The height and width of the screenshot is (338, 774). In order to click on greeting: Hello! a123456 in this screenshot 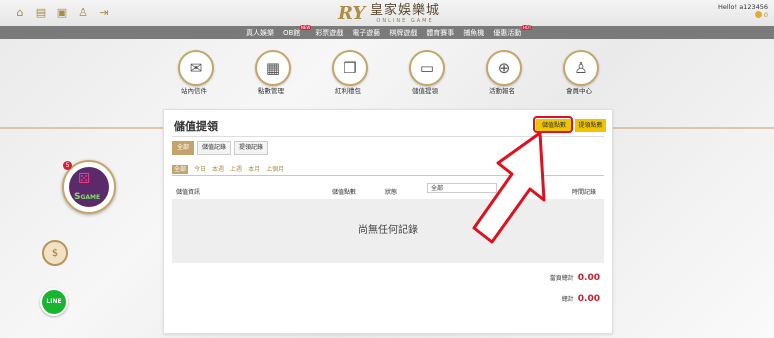, I will do `click(743, 7)`.